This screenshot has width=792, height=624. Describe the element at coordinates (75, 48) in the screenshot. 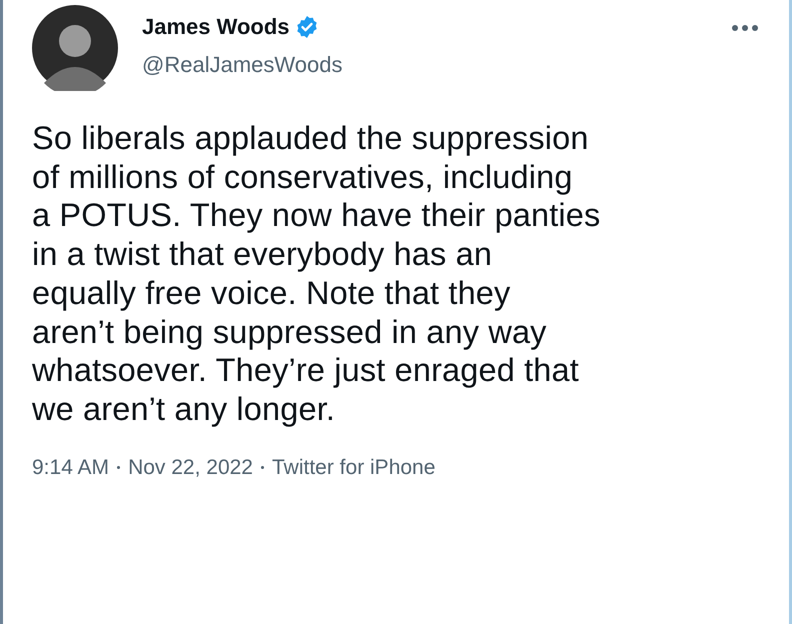

I see `avatar-icon` at that location.